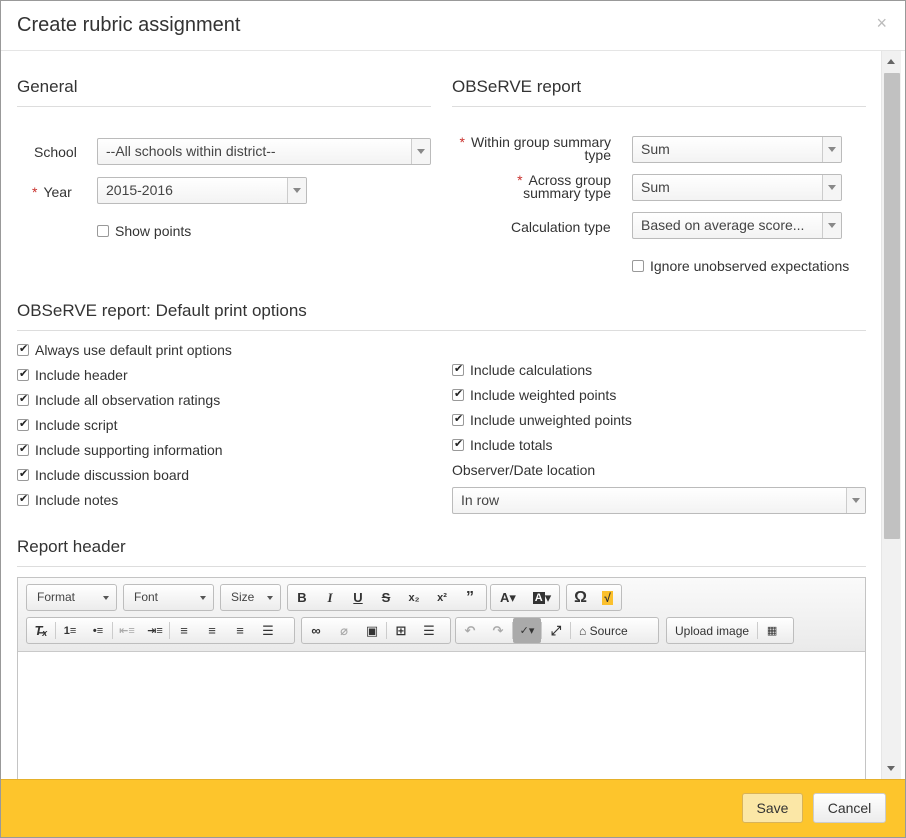  I want to click on close-icon: ×, so click(881, 23).